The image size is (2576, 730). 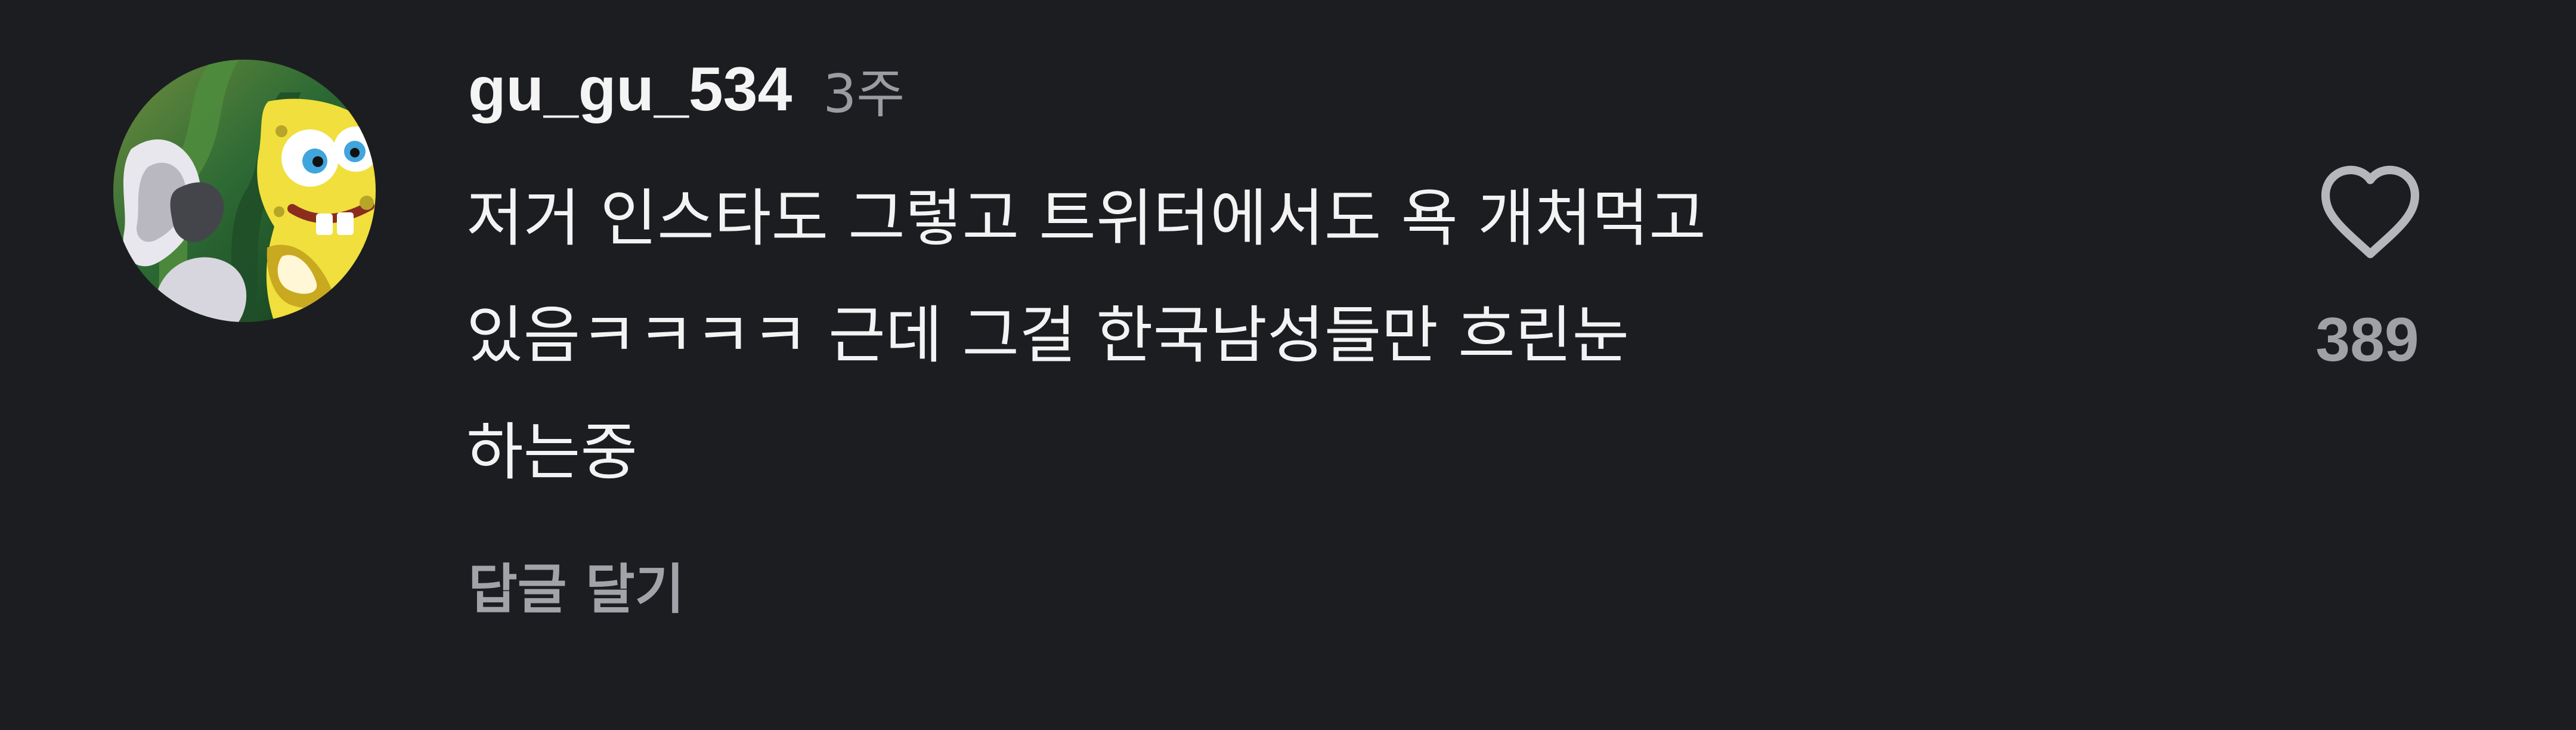 I want to click on comment-meta: gu_gu_534 3주, so click(x=686, y=89).